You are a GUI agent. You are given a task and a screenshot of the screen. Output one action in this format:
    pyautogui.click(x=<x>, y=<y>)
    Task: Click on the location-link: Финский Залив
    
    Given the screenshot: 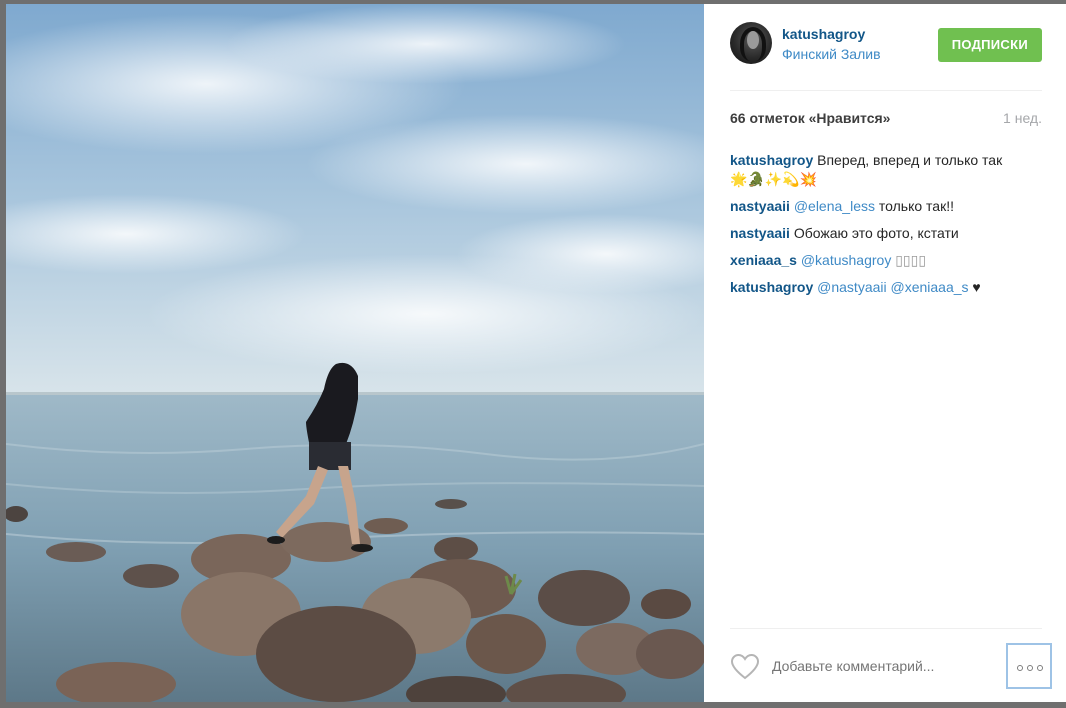 What is the action you would take?
    pyautogui.click(x=831, y=54)
    